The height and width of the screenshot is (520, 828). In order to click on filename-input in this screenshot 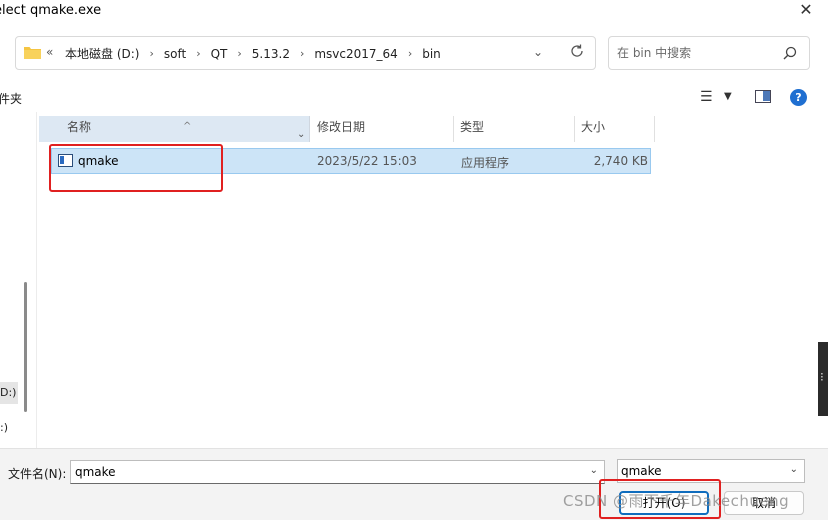, I will do `click(325, 472)`.